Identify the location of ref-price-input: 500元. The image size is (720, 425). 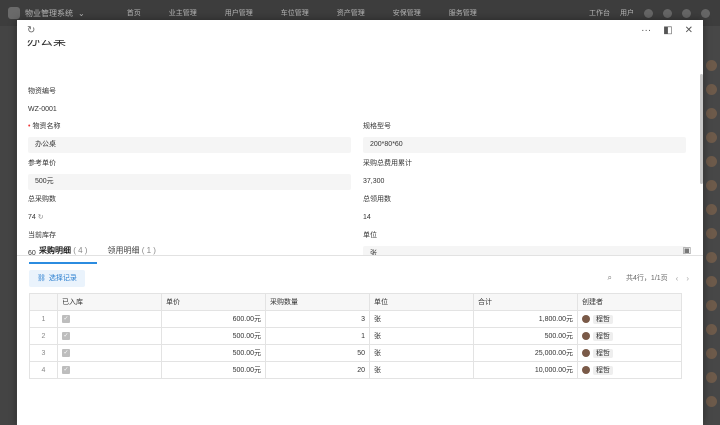
(189, 182).